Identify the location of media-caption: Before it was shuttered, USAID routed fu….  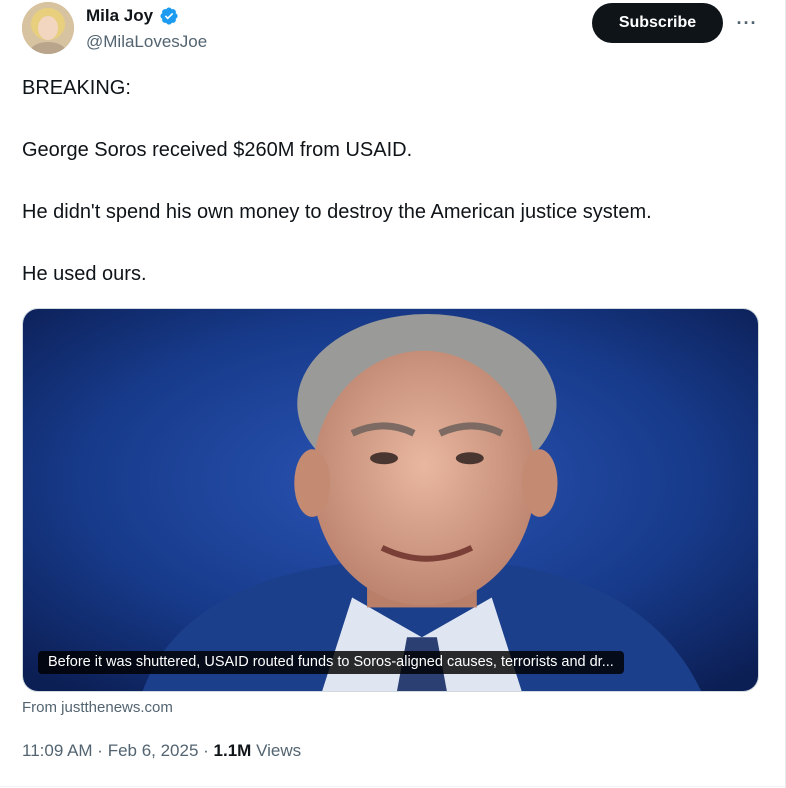
(331, 662).